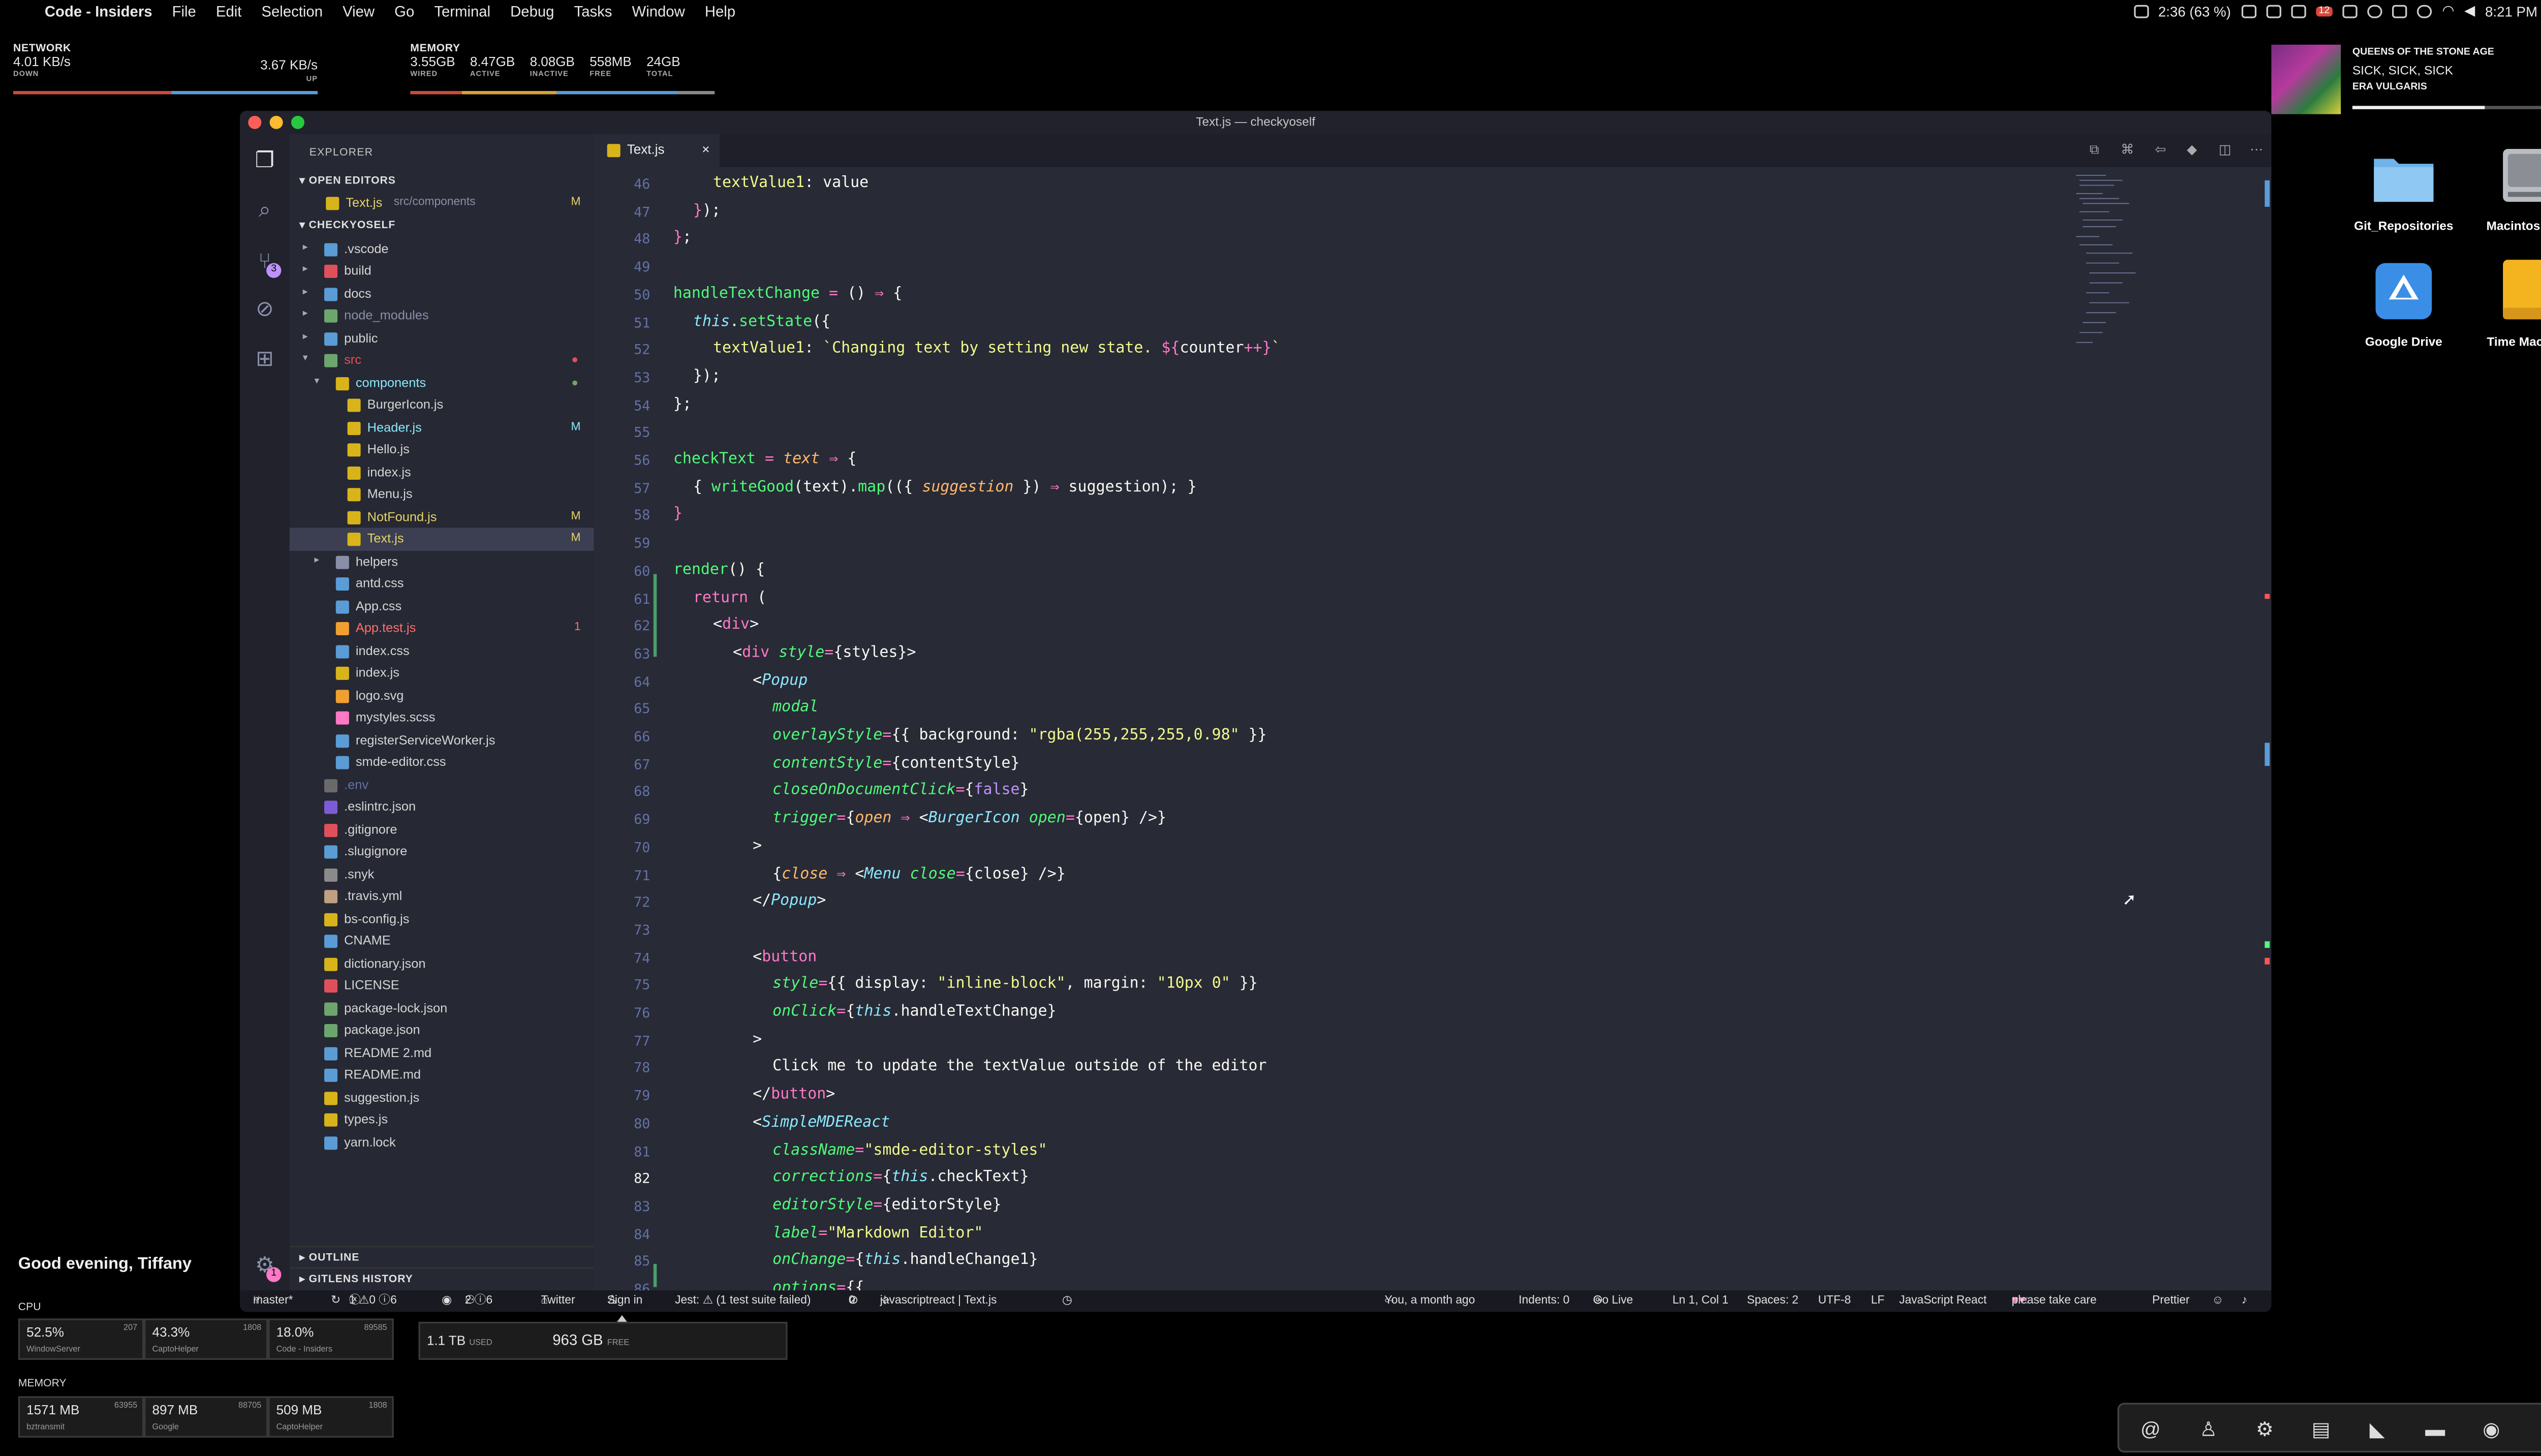 This screenshot has height=1456, width=2541. What do you see at coordinates (442, 762) in the screenshot?
I see `file-item: smde-editor.css` at bounding box center [442, 762].